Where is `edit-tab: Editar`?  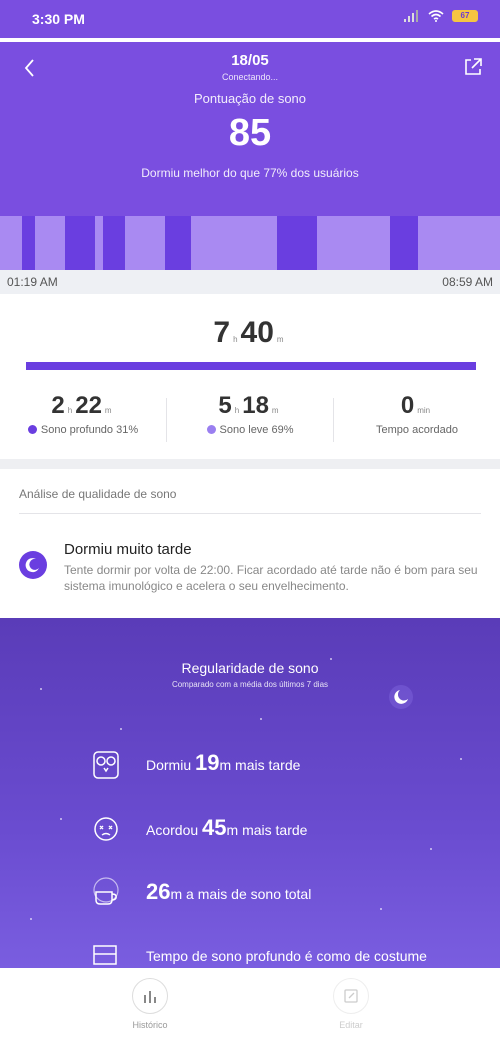
edit-tab: Editar is located at coordinates (351, 1004).